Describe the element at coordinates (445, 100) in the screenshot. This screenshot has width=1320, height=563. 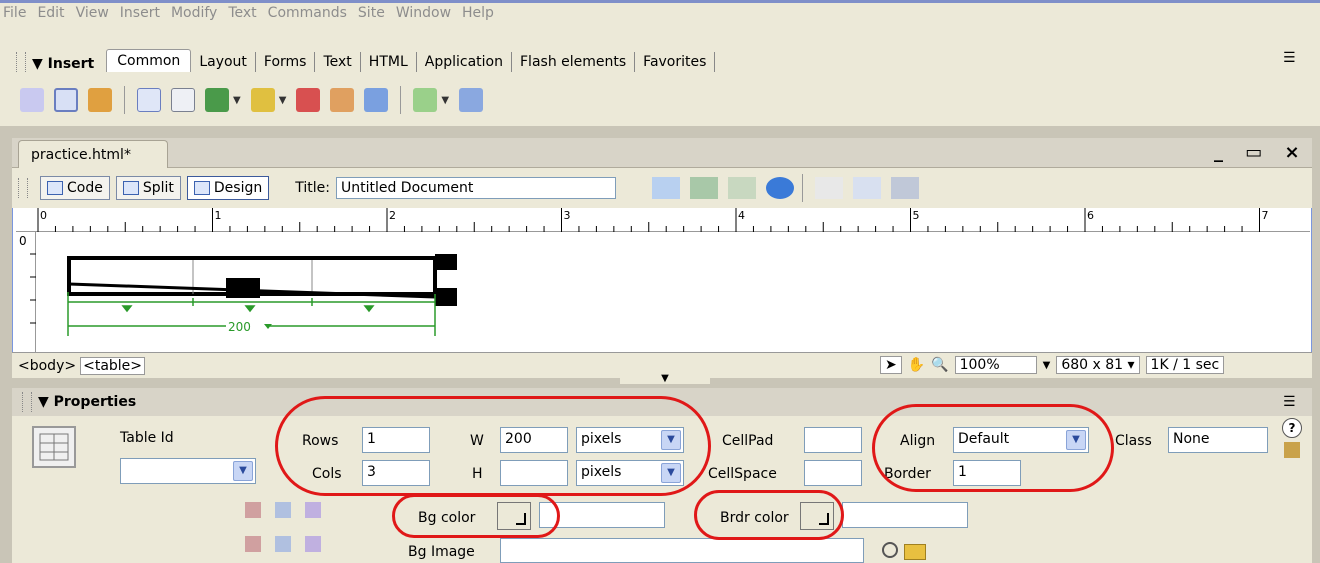
I see `templates-dropdown-icon: ▼` at that location.